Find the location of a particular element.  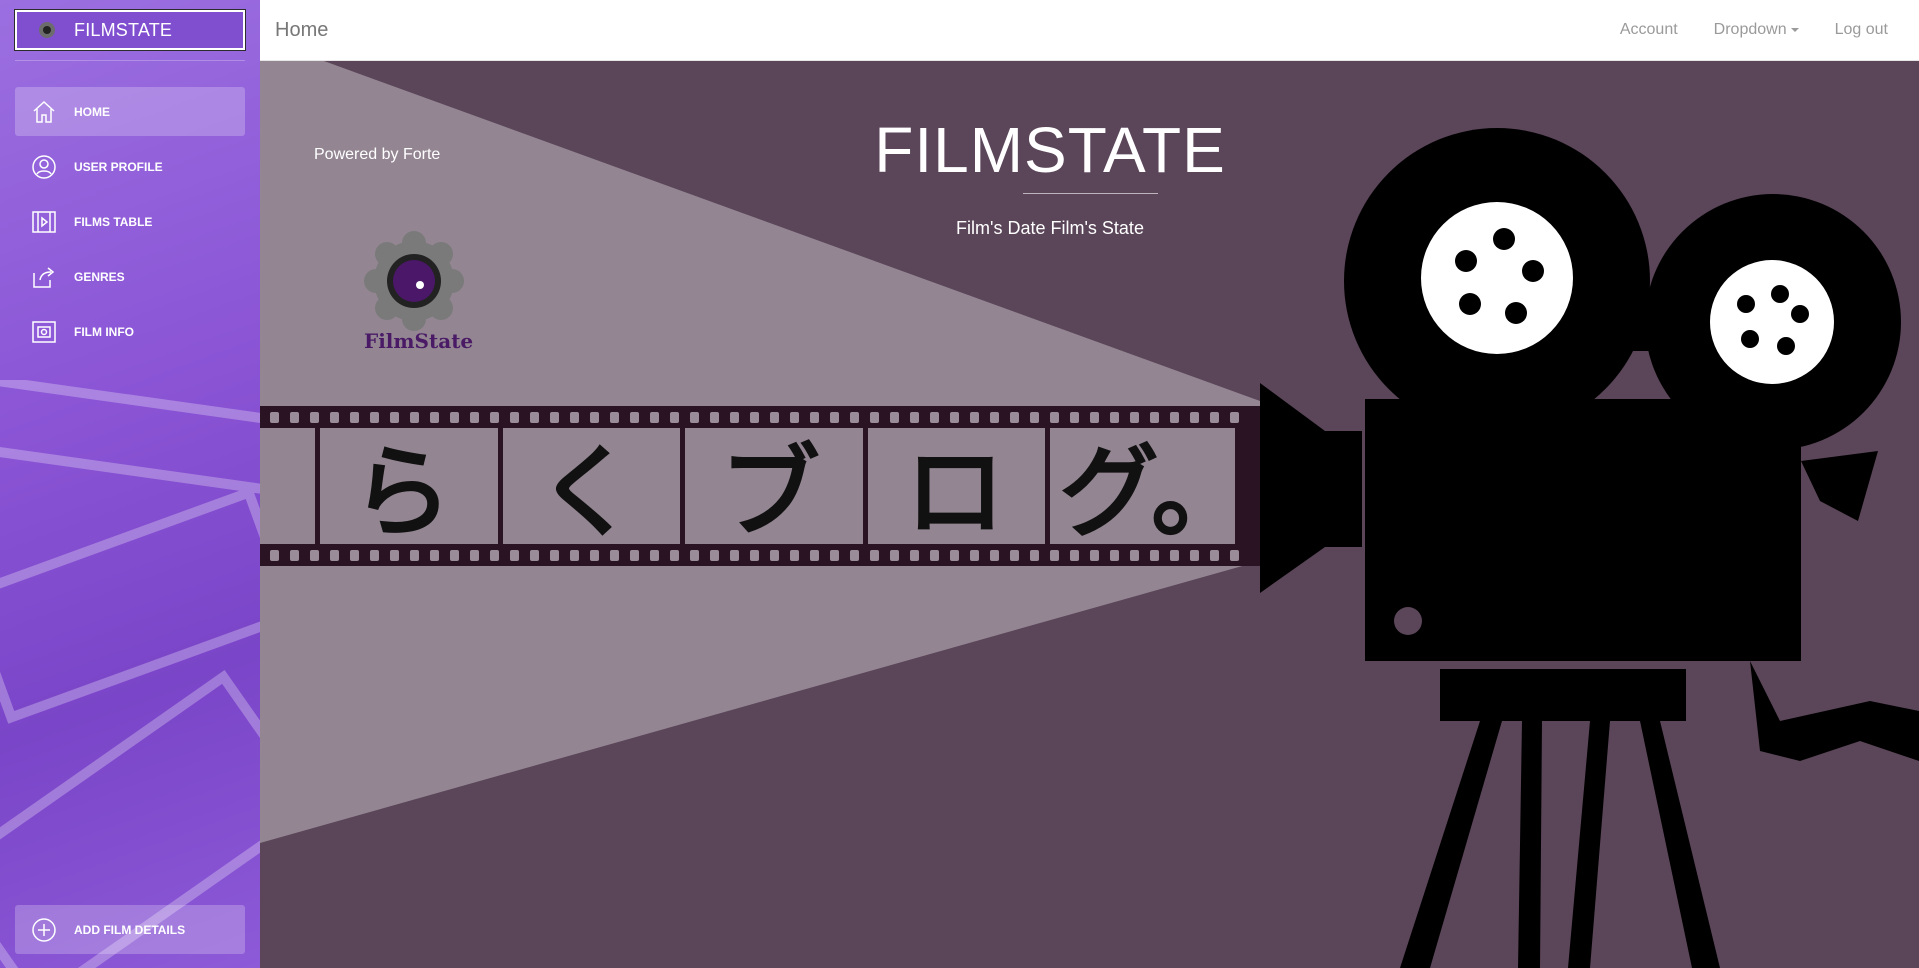

hero-subtitle: Film's Date Film's State is located at coordinates (1050, 228).